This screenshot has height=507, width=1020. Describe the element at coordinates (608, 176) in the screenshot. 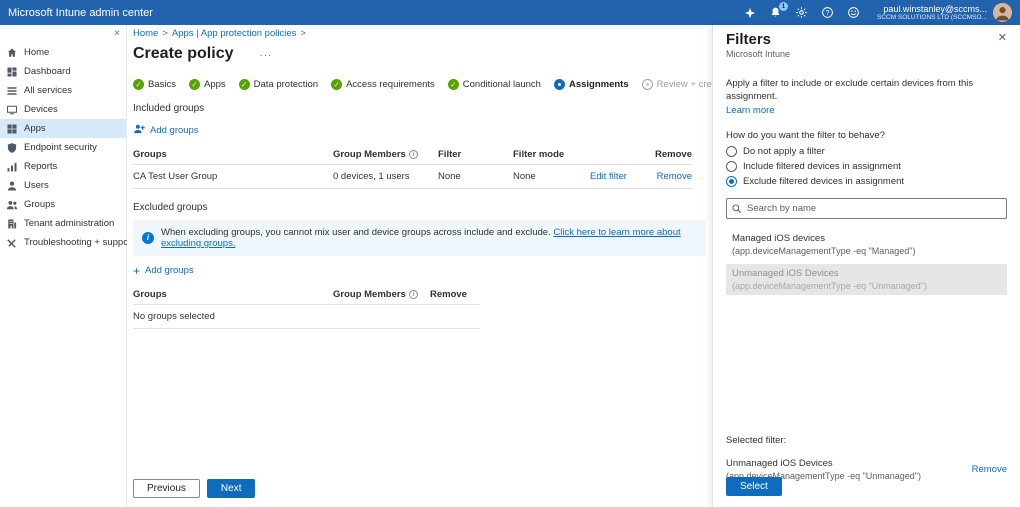

I see `edit-filter-link: Edit filter` at that location.